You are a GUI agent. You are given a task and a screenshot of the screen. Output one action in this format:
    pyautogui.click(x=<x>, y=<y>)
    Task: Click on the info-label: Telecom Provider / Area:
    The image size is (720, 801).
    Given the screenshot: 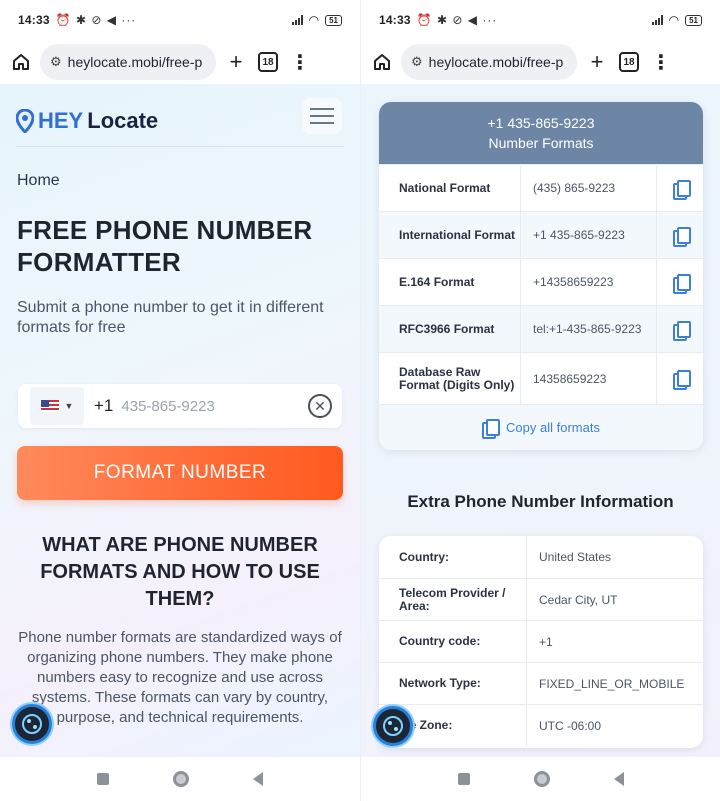 What is the action you would take?
    pyautogui.click(x=453, y=599)
    